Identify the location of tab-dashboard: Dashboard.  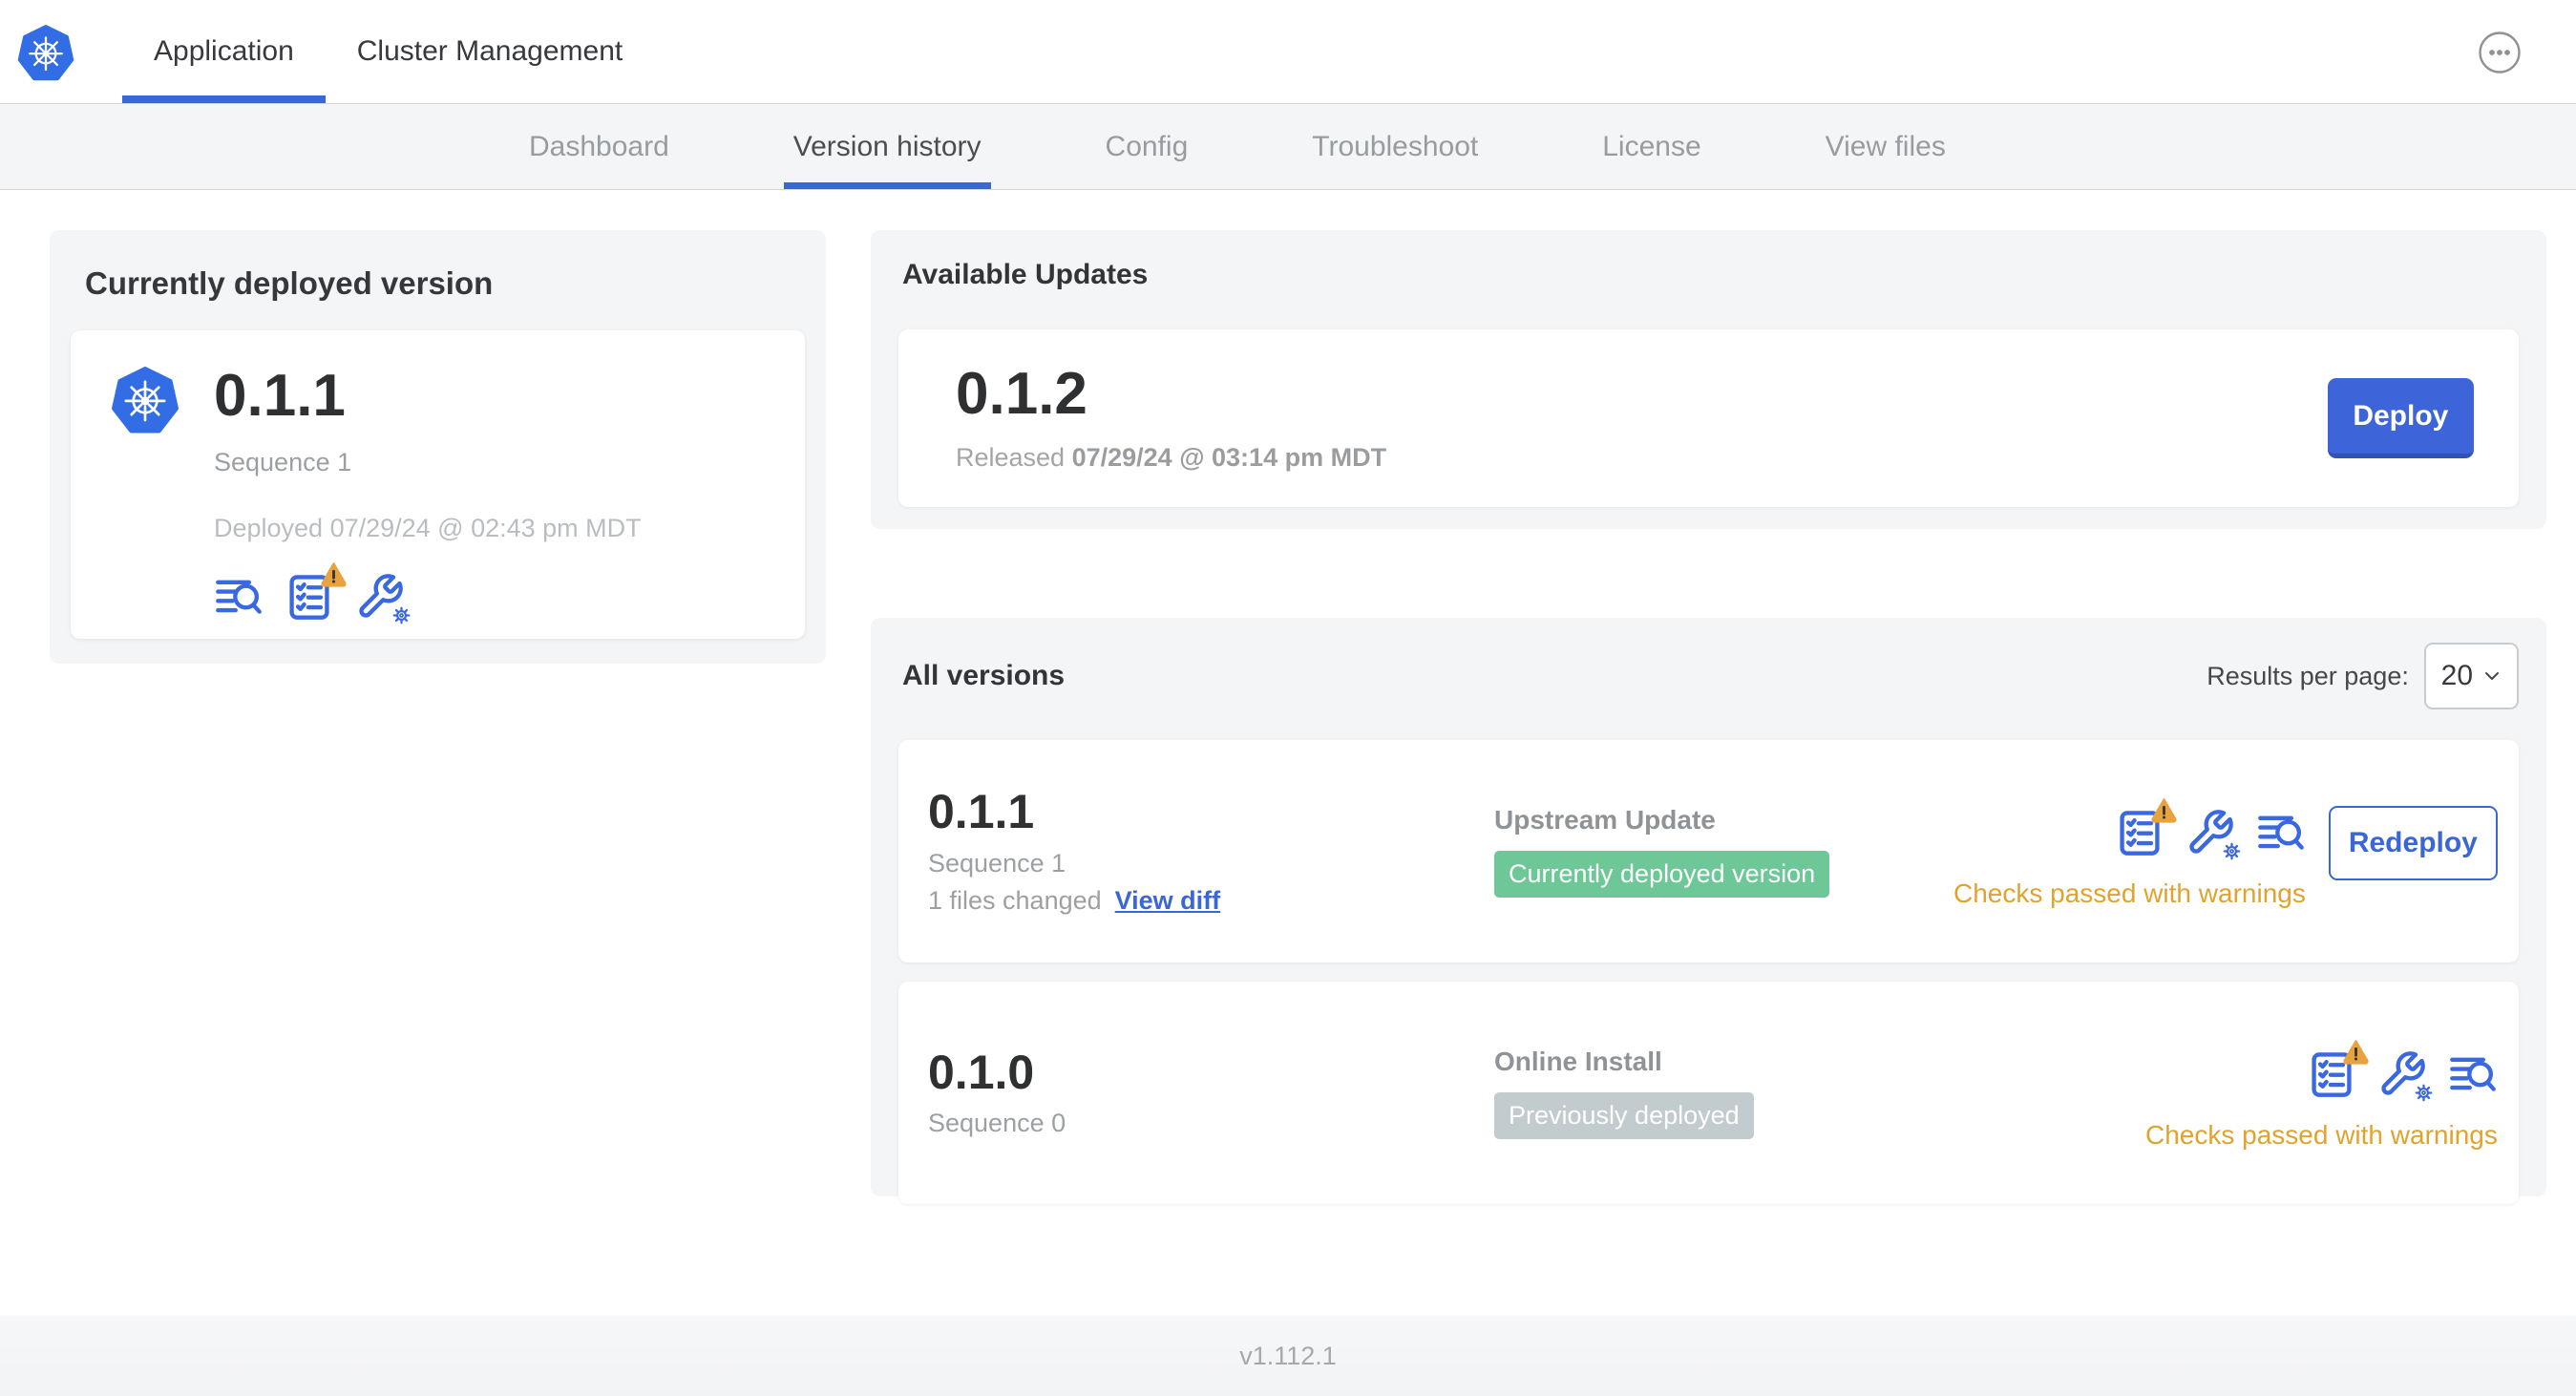
(599, 146).